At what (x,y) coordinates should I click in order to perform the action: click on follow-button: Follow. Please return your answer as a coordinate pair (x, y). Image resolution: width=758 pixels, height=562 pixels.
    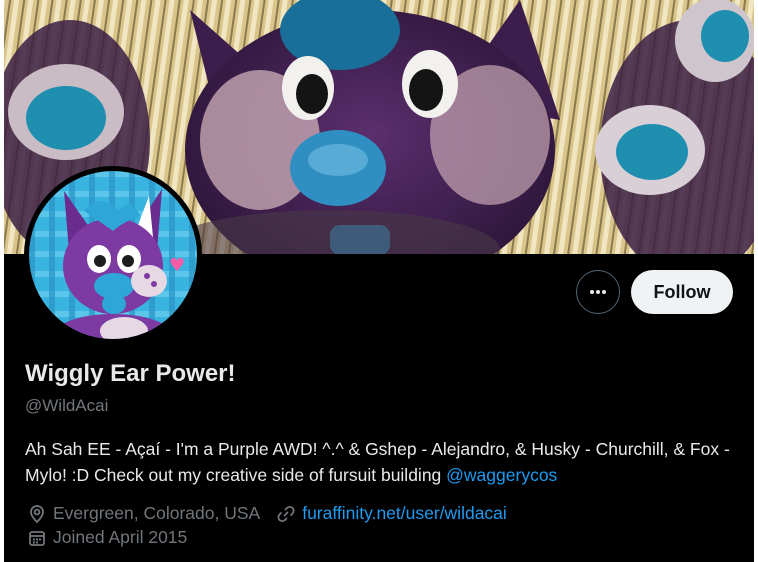
    Looking at the image, I should click on (682, 292).